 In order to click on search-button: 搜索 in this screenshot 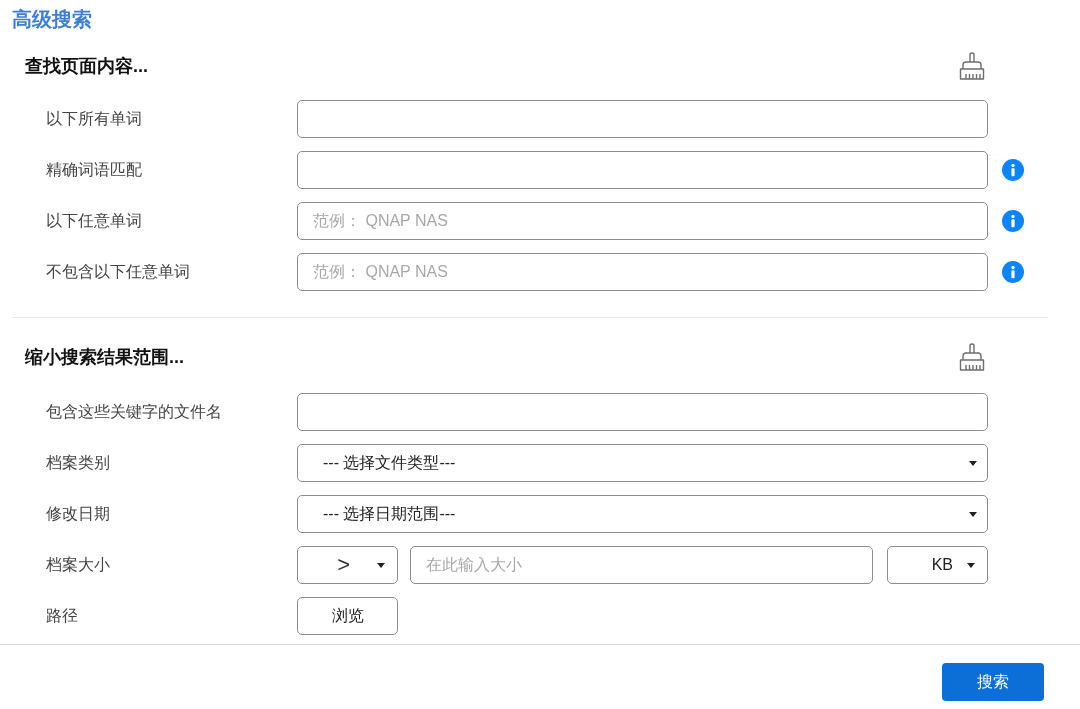, I will do `click(993, 682)`.